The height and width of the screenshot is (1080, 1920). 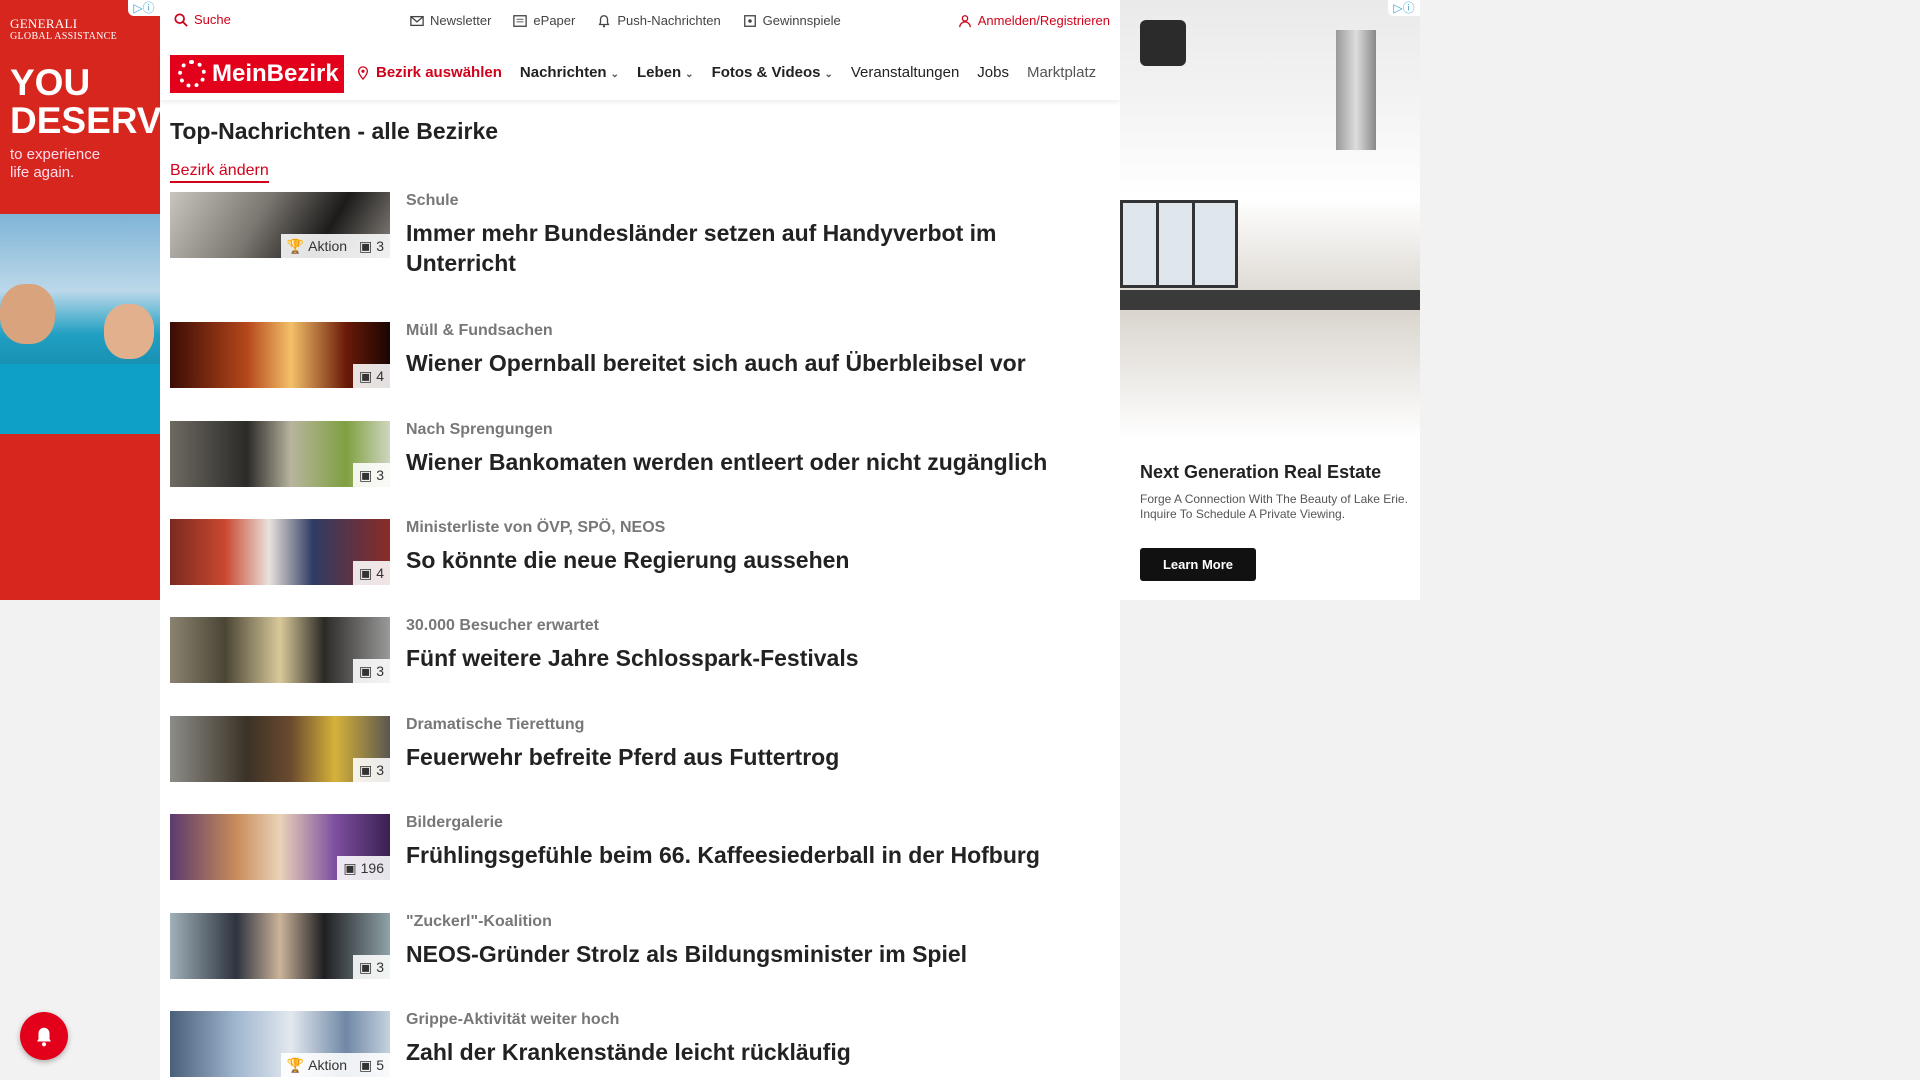 What do you see at coordinates (181, 19) in the screenshot?
I see `search-icon` at bounding box center [181, 19].